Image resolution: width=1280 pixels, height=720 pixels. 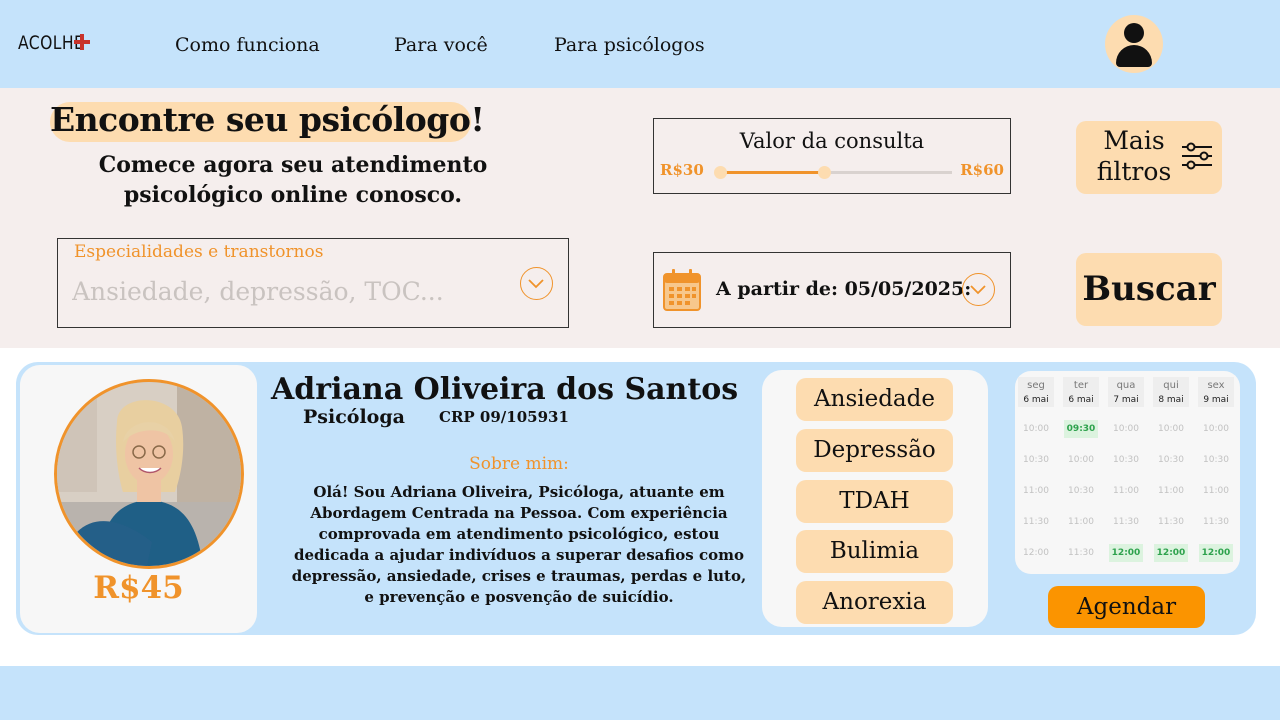 What do you see at coordinates (772, 172) in the screenshot?
I see `price-slider-fill` at bounding box center [772, 172].